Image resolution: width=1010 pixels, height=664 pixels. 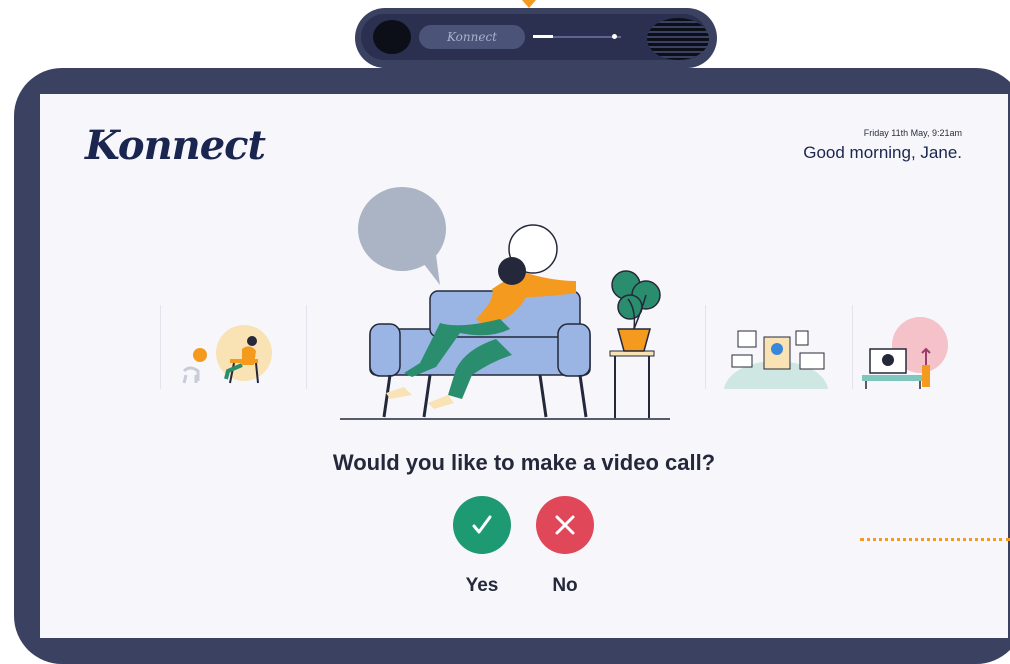 I want to click on no-button, so click(x=565, y=525).